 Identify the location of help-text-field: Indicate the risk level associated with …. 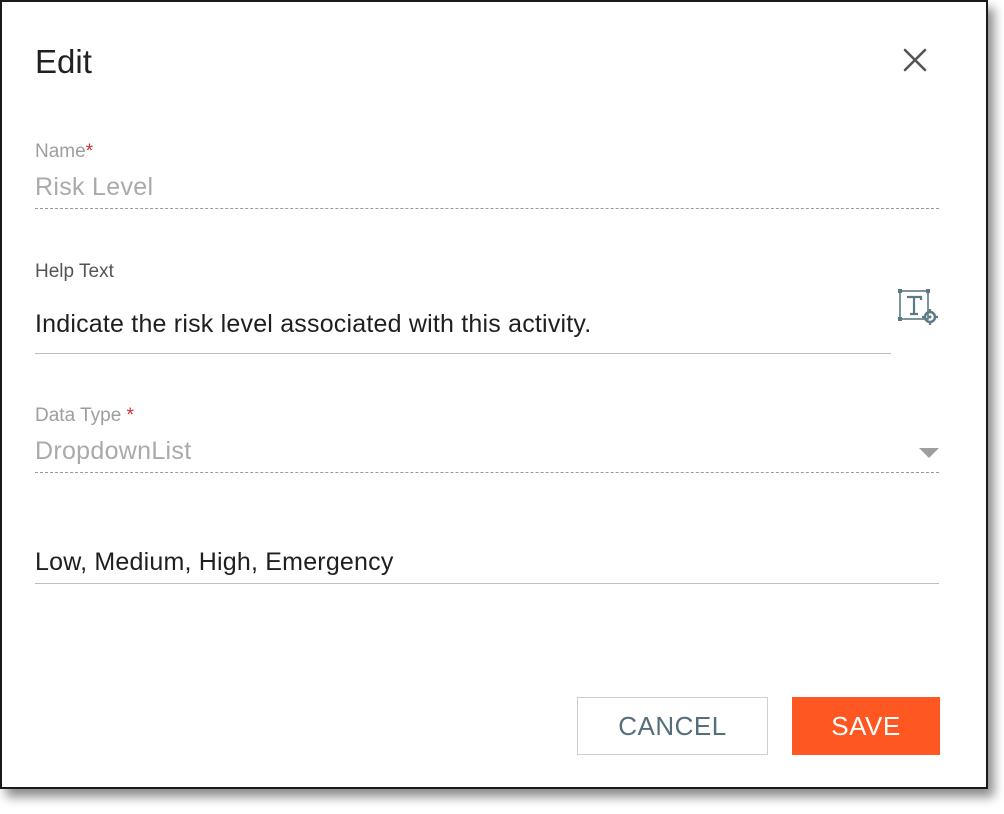
(313, 324).